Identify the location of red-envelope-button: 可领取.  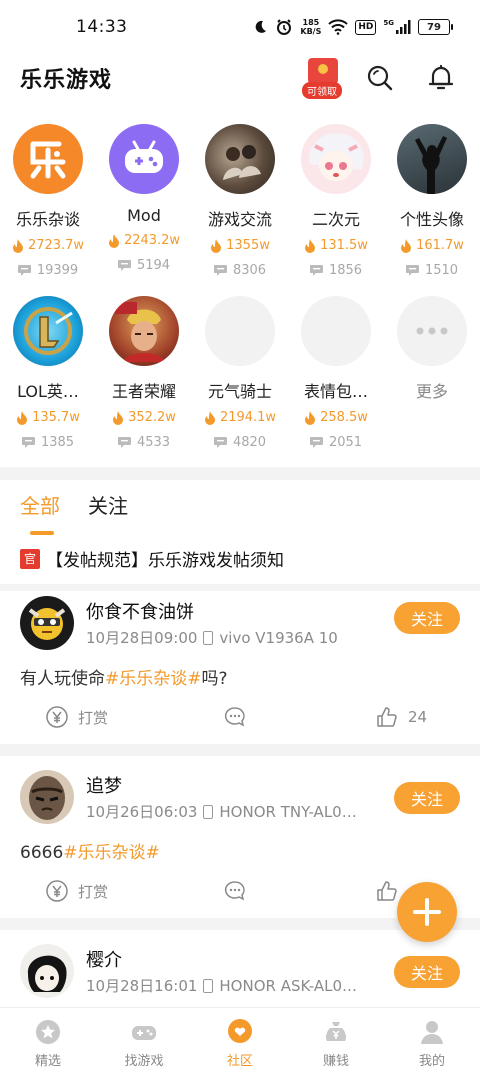
(323, 78).